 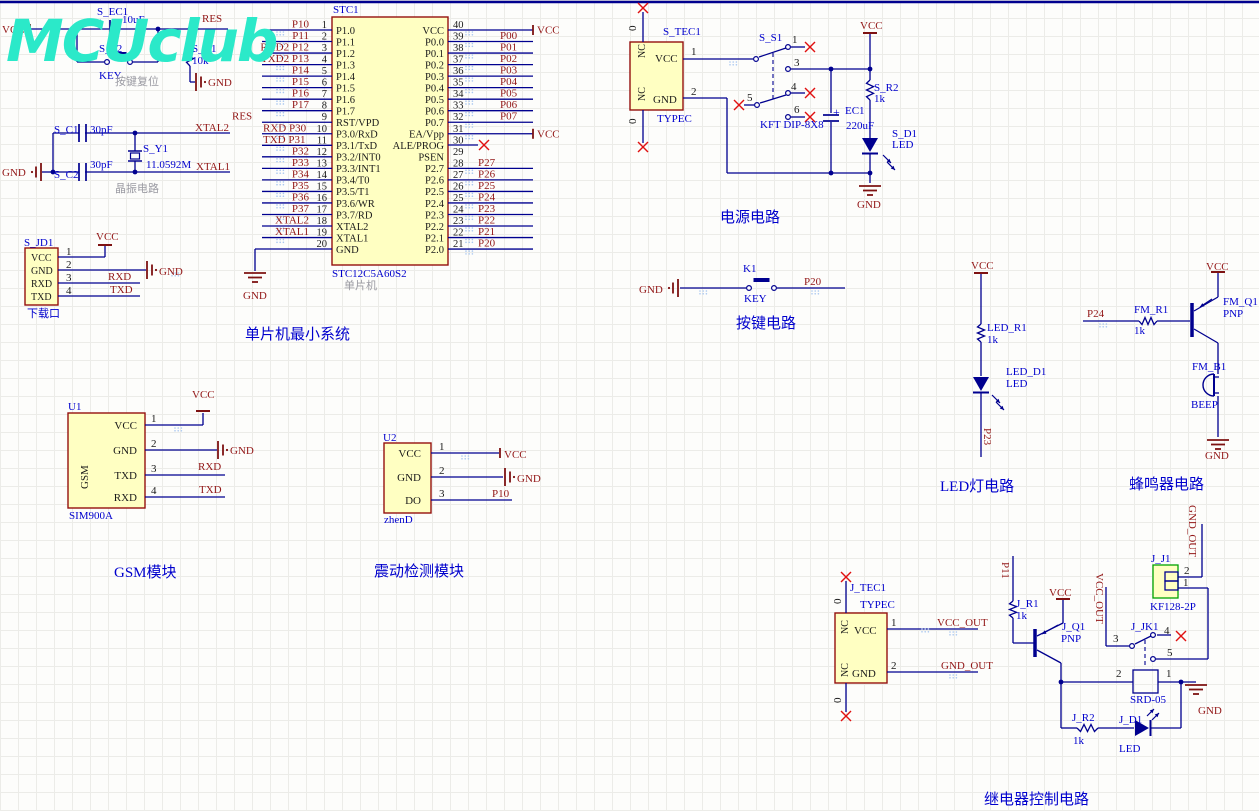 I want to click on pin-number: 0, so click(x=633, y=28).